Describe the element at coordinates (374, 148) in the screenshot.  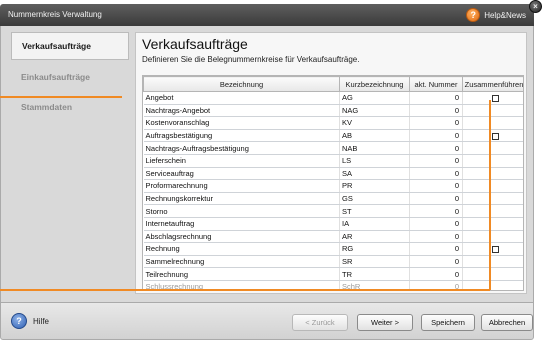
I see `cell-short: NAB` at that location.